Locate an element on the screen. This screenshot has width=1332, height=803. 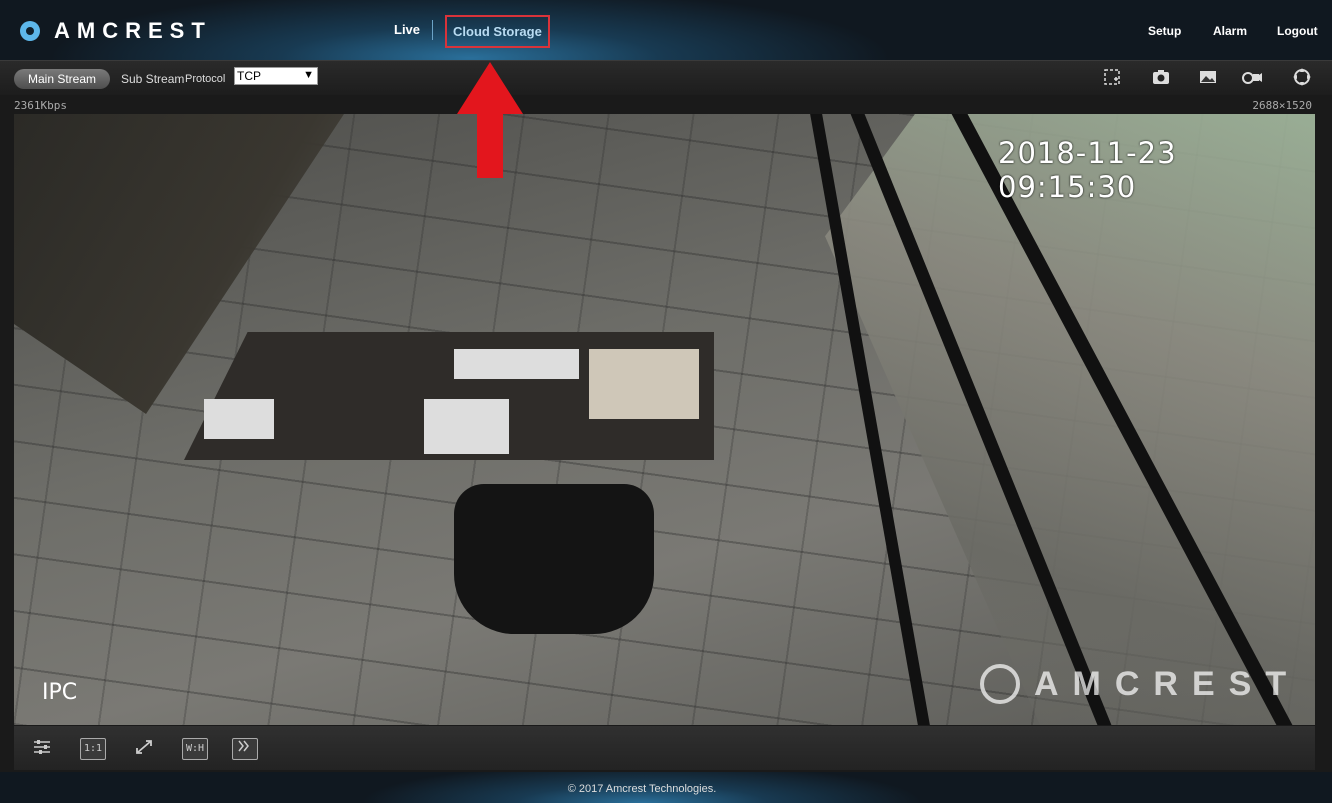
image-icon is located at coordinates (1208, 78).